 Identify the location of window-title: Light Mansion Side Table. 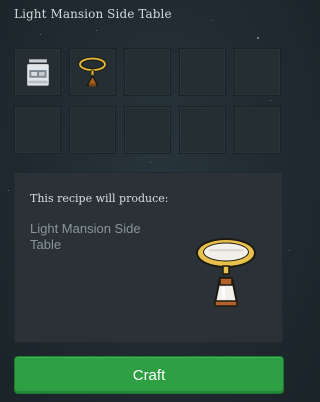
(93, 14).